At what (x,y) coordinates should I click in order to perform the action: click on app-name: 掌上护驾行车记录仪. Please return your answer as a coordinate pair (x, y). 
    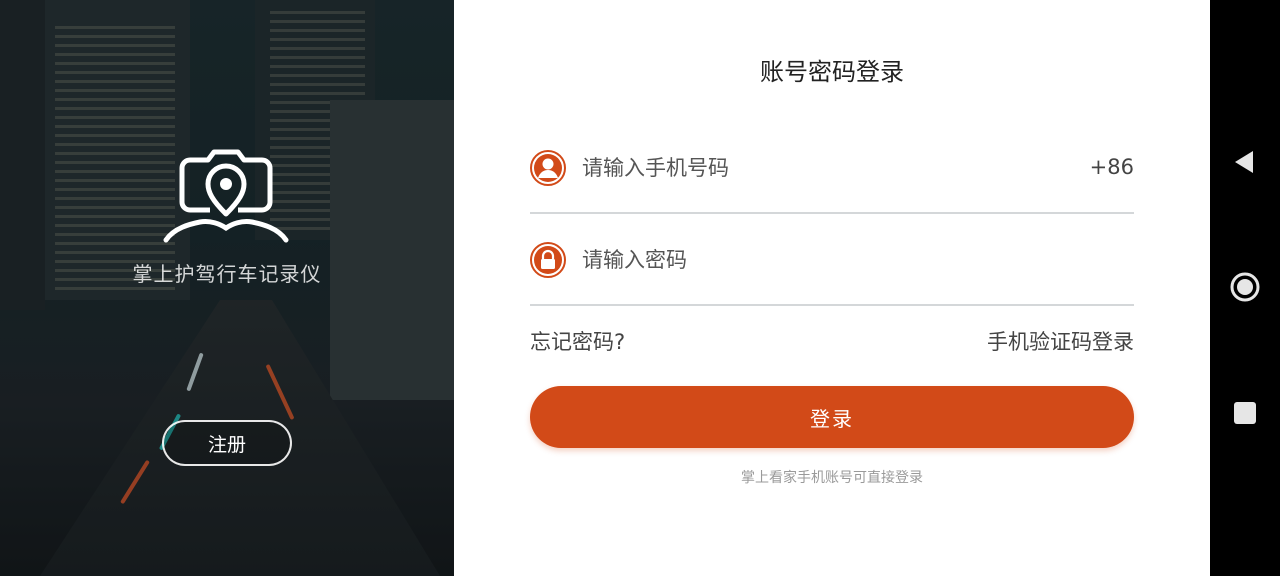
    Looking at the image, I should click on (227, 274).